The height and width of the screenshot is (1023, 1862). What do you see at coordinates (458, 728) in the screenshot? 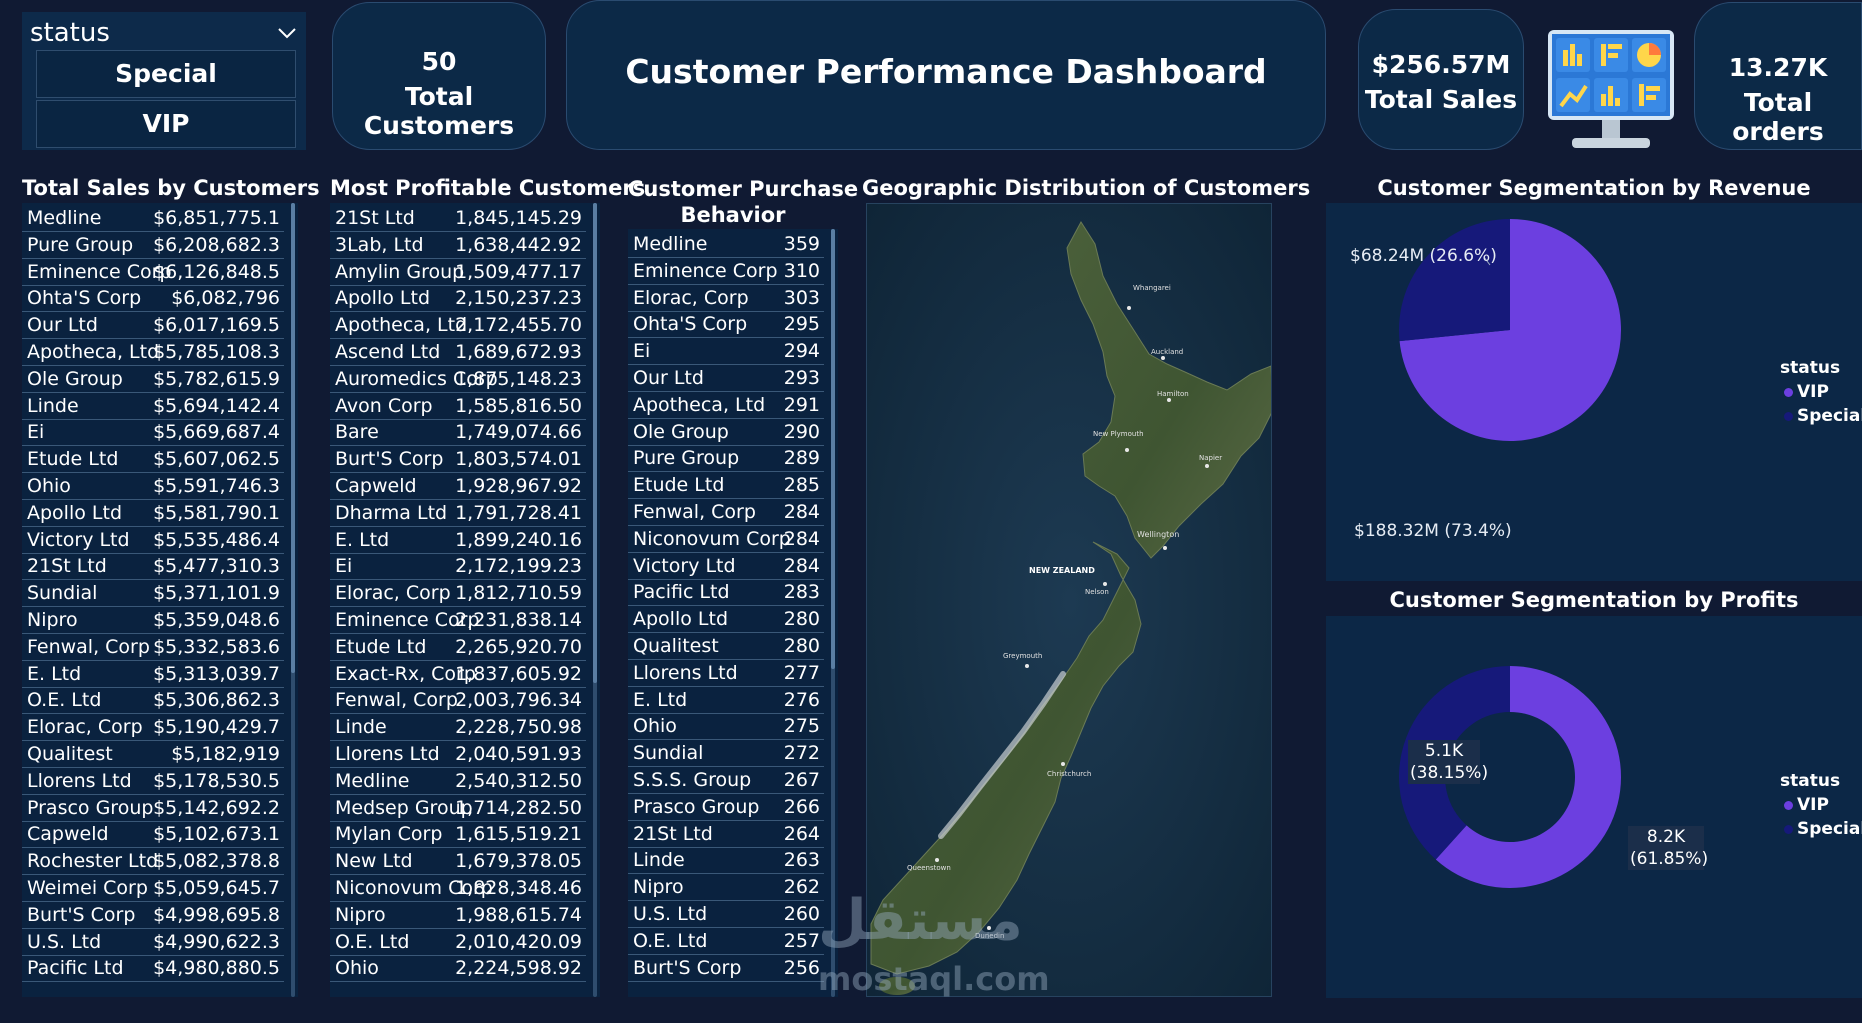
I see `table-row: Linde 2,228,750.98` at bounding box center [458, 728].